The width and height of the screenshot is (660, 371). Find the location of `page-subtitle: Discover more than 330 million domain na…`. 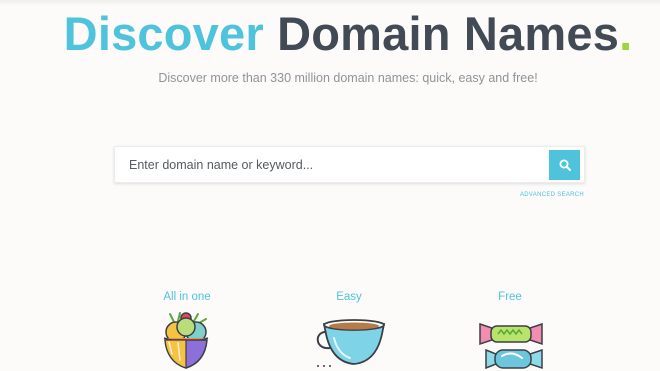

page-subtitle: Discover more than 330 million domain na… is located at coordinates (348, 78).